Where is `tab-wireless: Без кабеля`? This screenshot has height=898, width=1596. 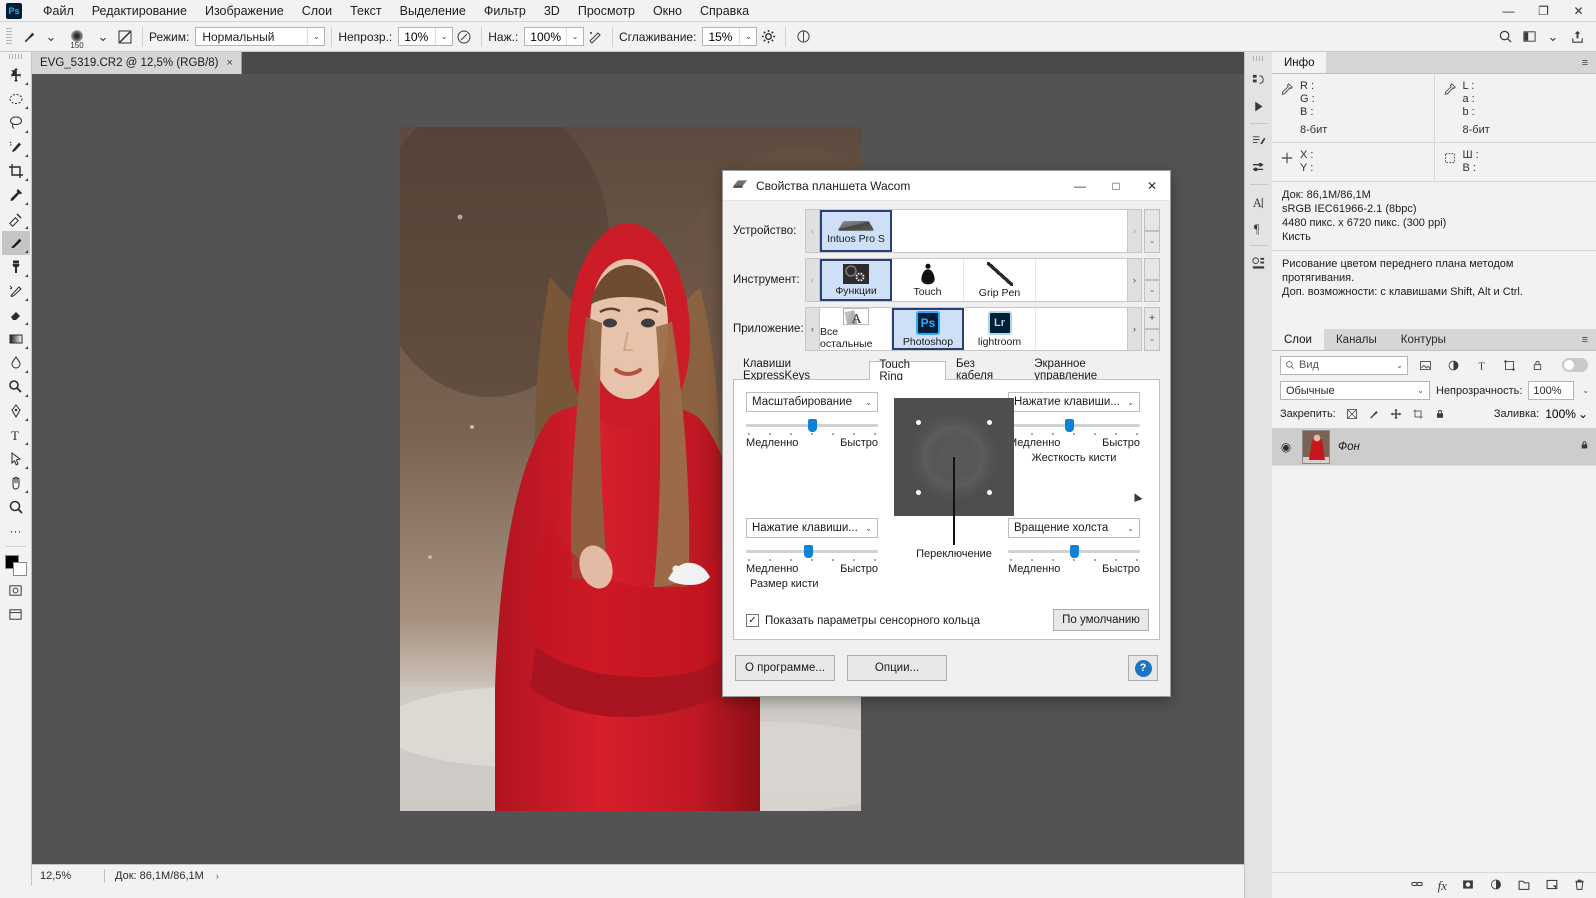
tab-wireless: Без кабеля is located at coordinates (985, 370).